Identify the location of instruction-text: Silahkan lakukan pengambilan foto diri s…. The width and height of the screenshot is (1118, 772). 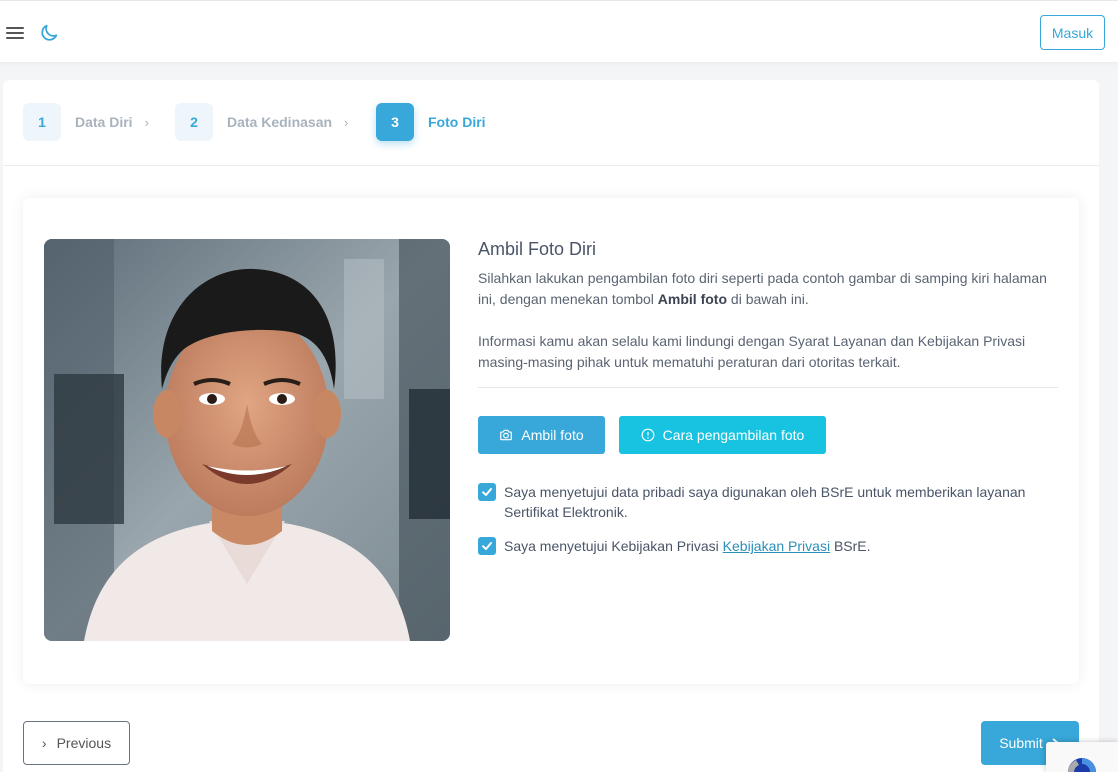
(768, 289).